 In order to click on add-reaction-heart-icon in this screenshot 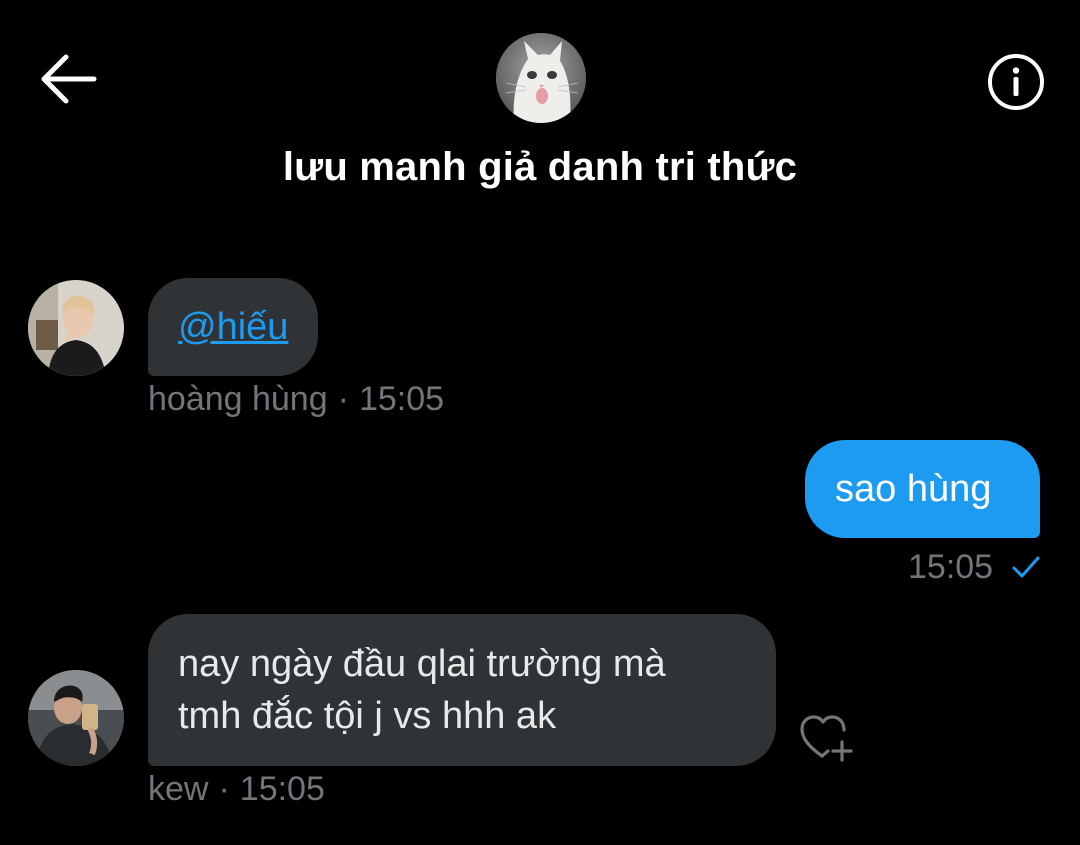, I will do `click(826, 738)`.